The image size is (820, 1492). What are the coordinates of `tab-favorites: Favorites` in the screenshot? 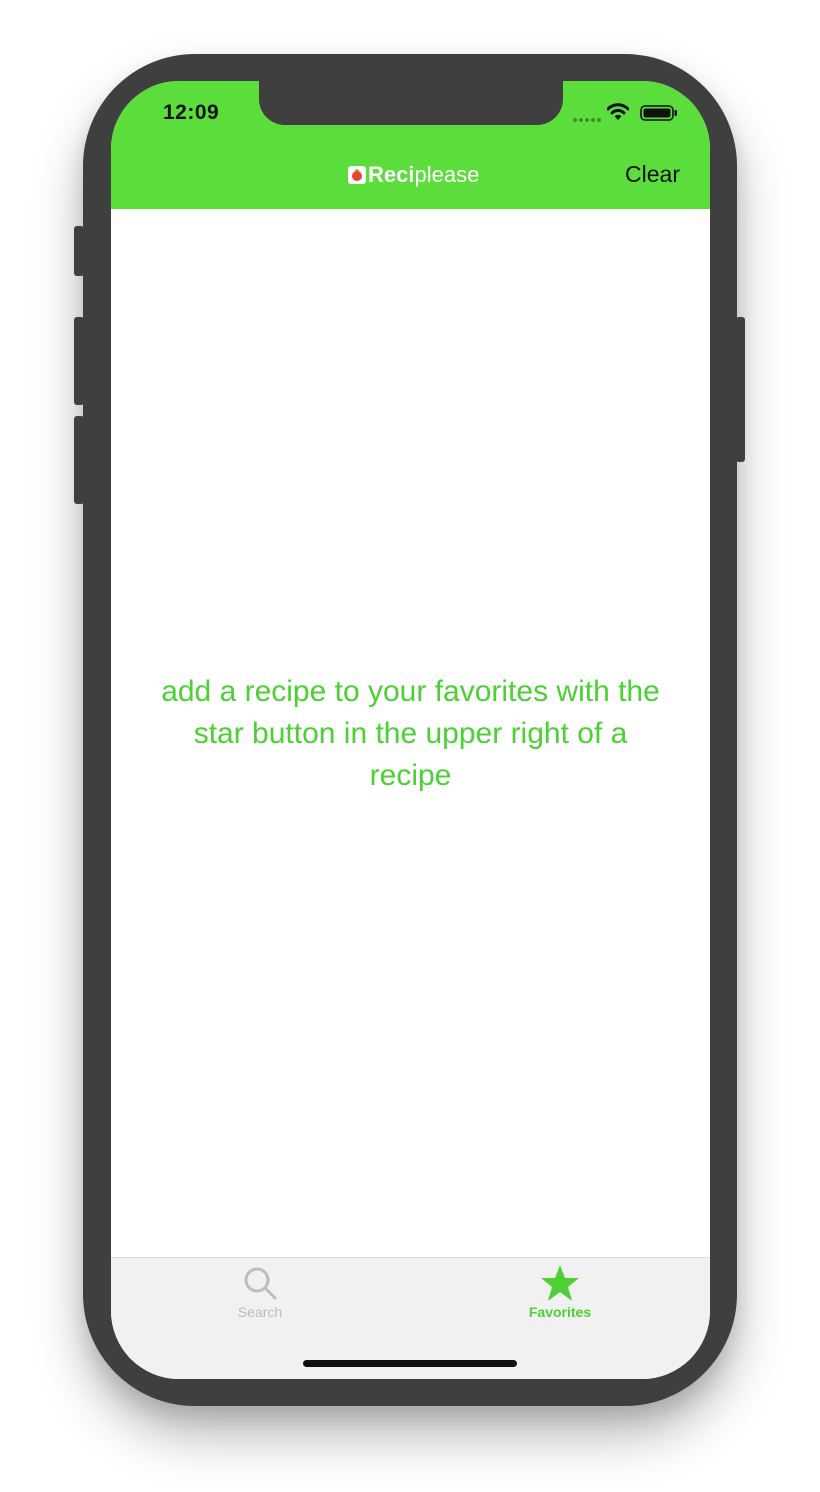 It's located at (560, 1292).